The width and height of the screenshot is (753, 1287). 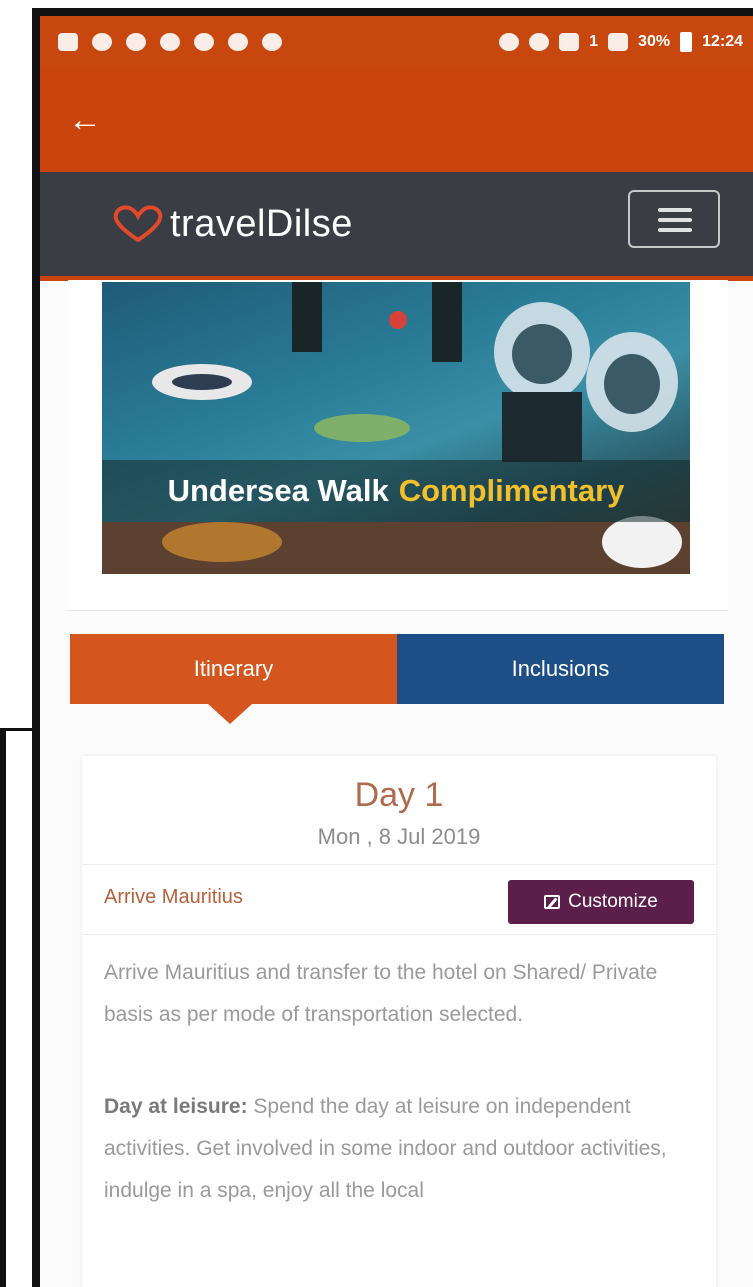 What do you see at coordinates (396, 120) in the screenshot?
I see `app-bar: ←` at bounding box center [396, 120].